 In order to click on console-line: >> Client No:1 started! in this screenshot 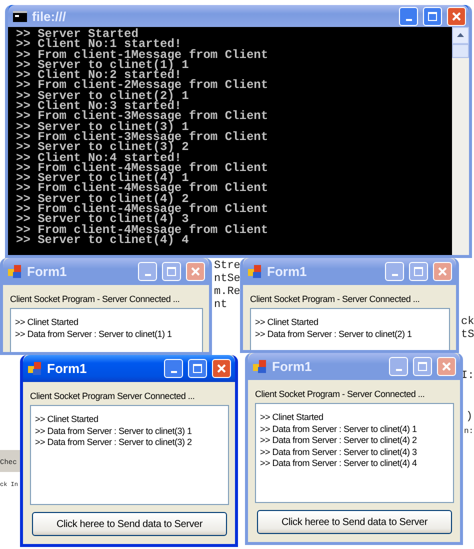, I will do `click(99, 44)`.